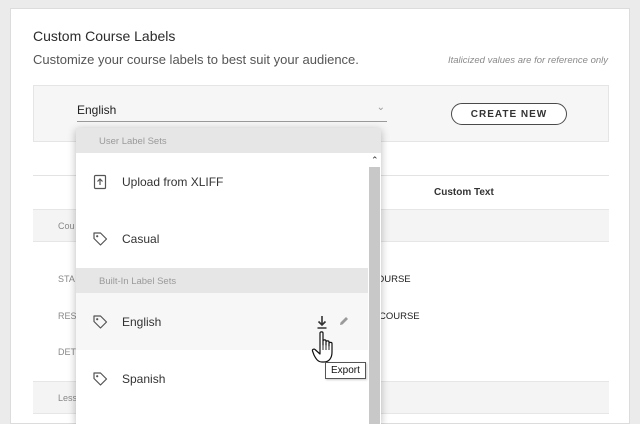  I want to click on scrollbar-thumb, so click(374, 295).